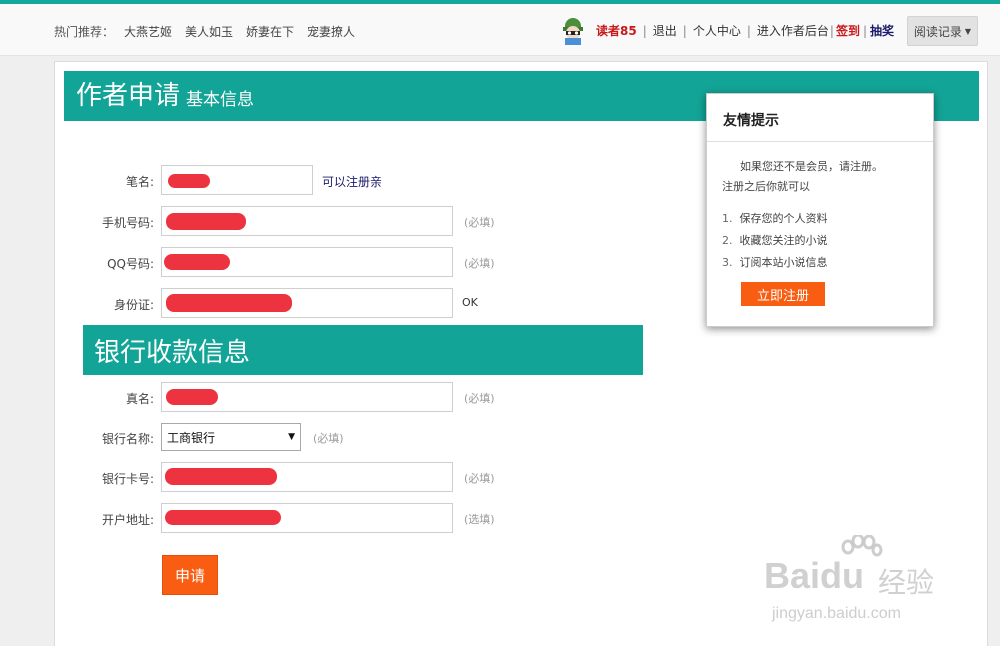 The width and height of the screenshot is (1000, 646). Describe the element at coordinates (84, 32) in the screenshot. I see `hot-recommend-label: 热门推荐：` at that location.